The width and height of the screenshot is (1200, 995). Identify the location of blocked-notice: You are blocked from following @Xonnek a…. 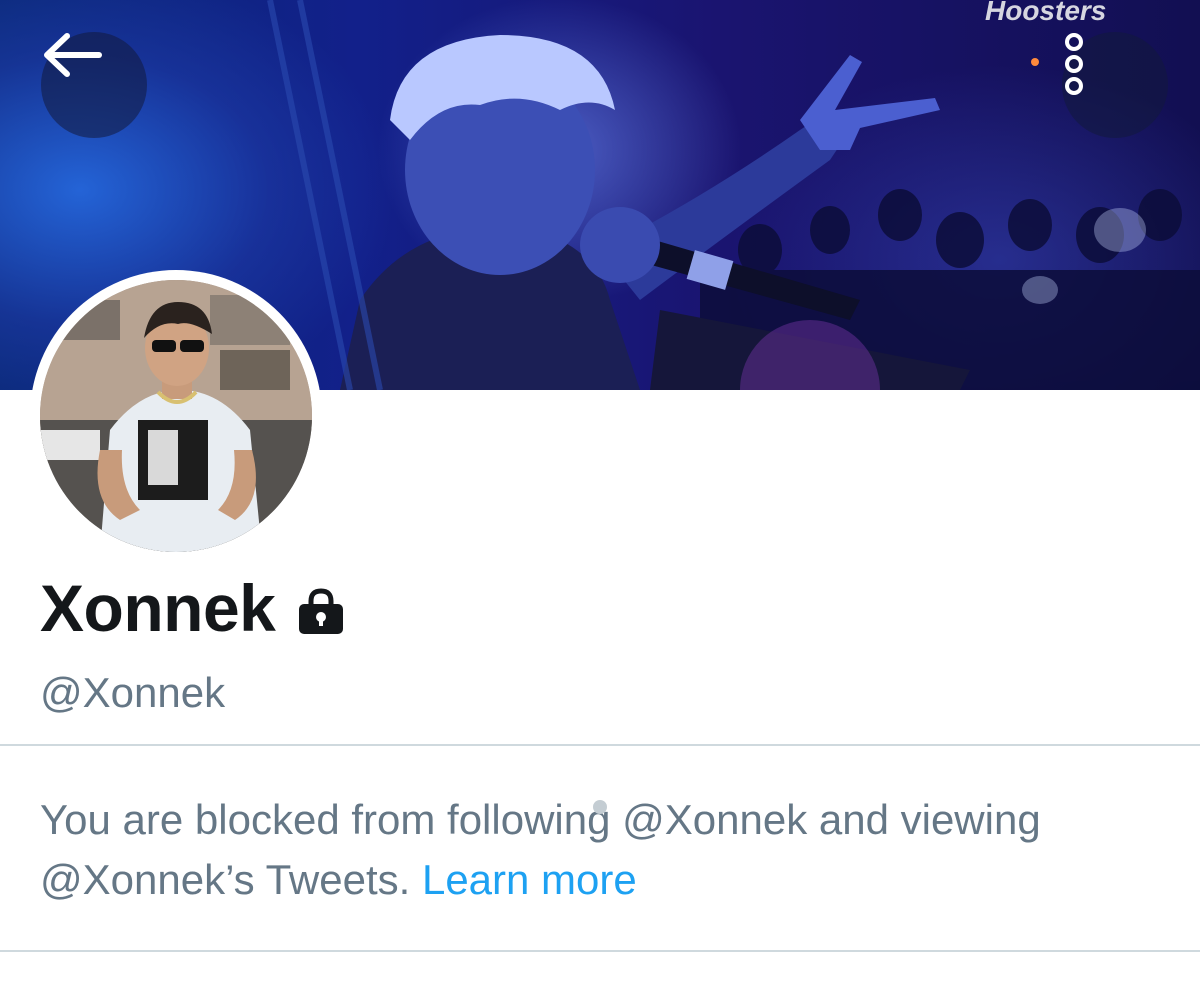
(610, 850).